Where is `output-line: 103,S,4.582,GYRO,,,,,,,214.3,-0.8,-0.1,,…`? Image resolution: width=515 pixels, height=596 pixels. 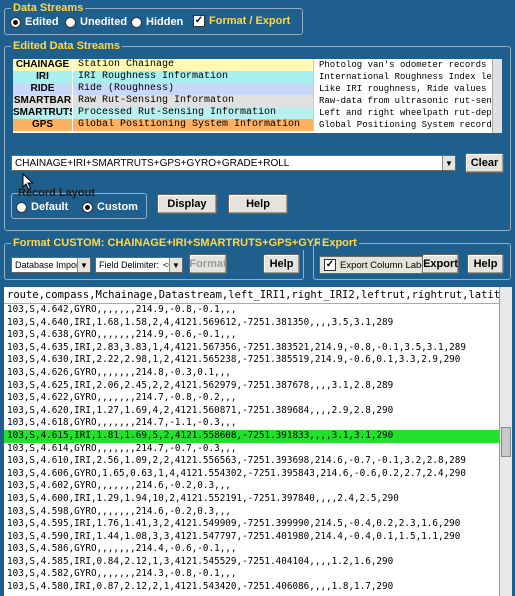 output-line: 103,S,4.582,GYRO,,,,,,,214.3,-0.8,-0.1,,… is located at coordinates (251, 574).